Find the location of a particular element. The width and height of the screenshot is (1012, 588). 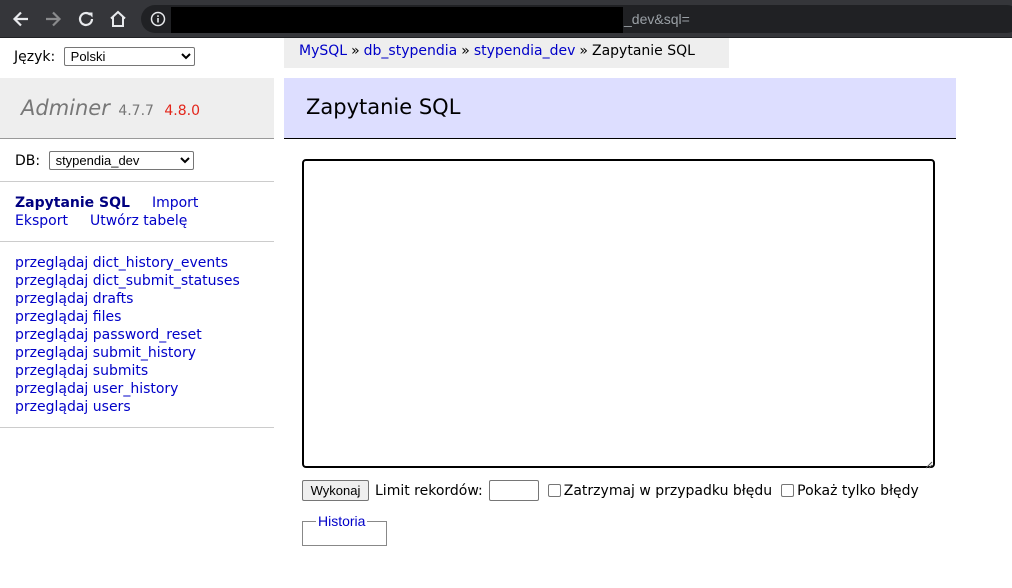

breadcrumb-link-schema: stypendia_dev is located at coordinates (525, 51).